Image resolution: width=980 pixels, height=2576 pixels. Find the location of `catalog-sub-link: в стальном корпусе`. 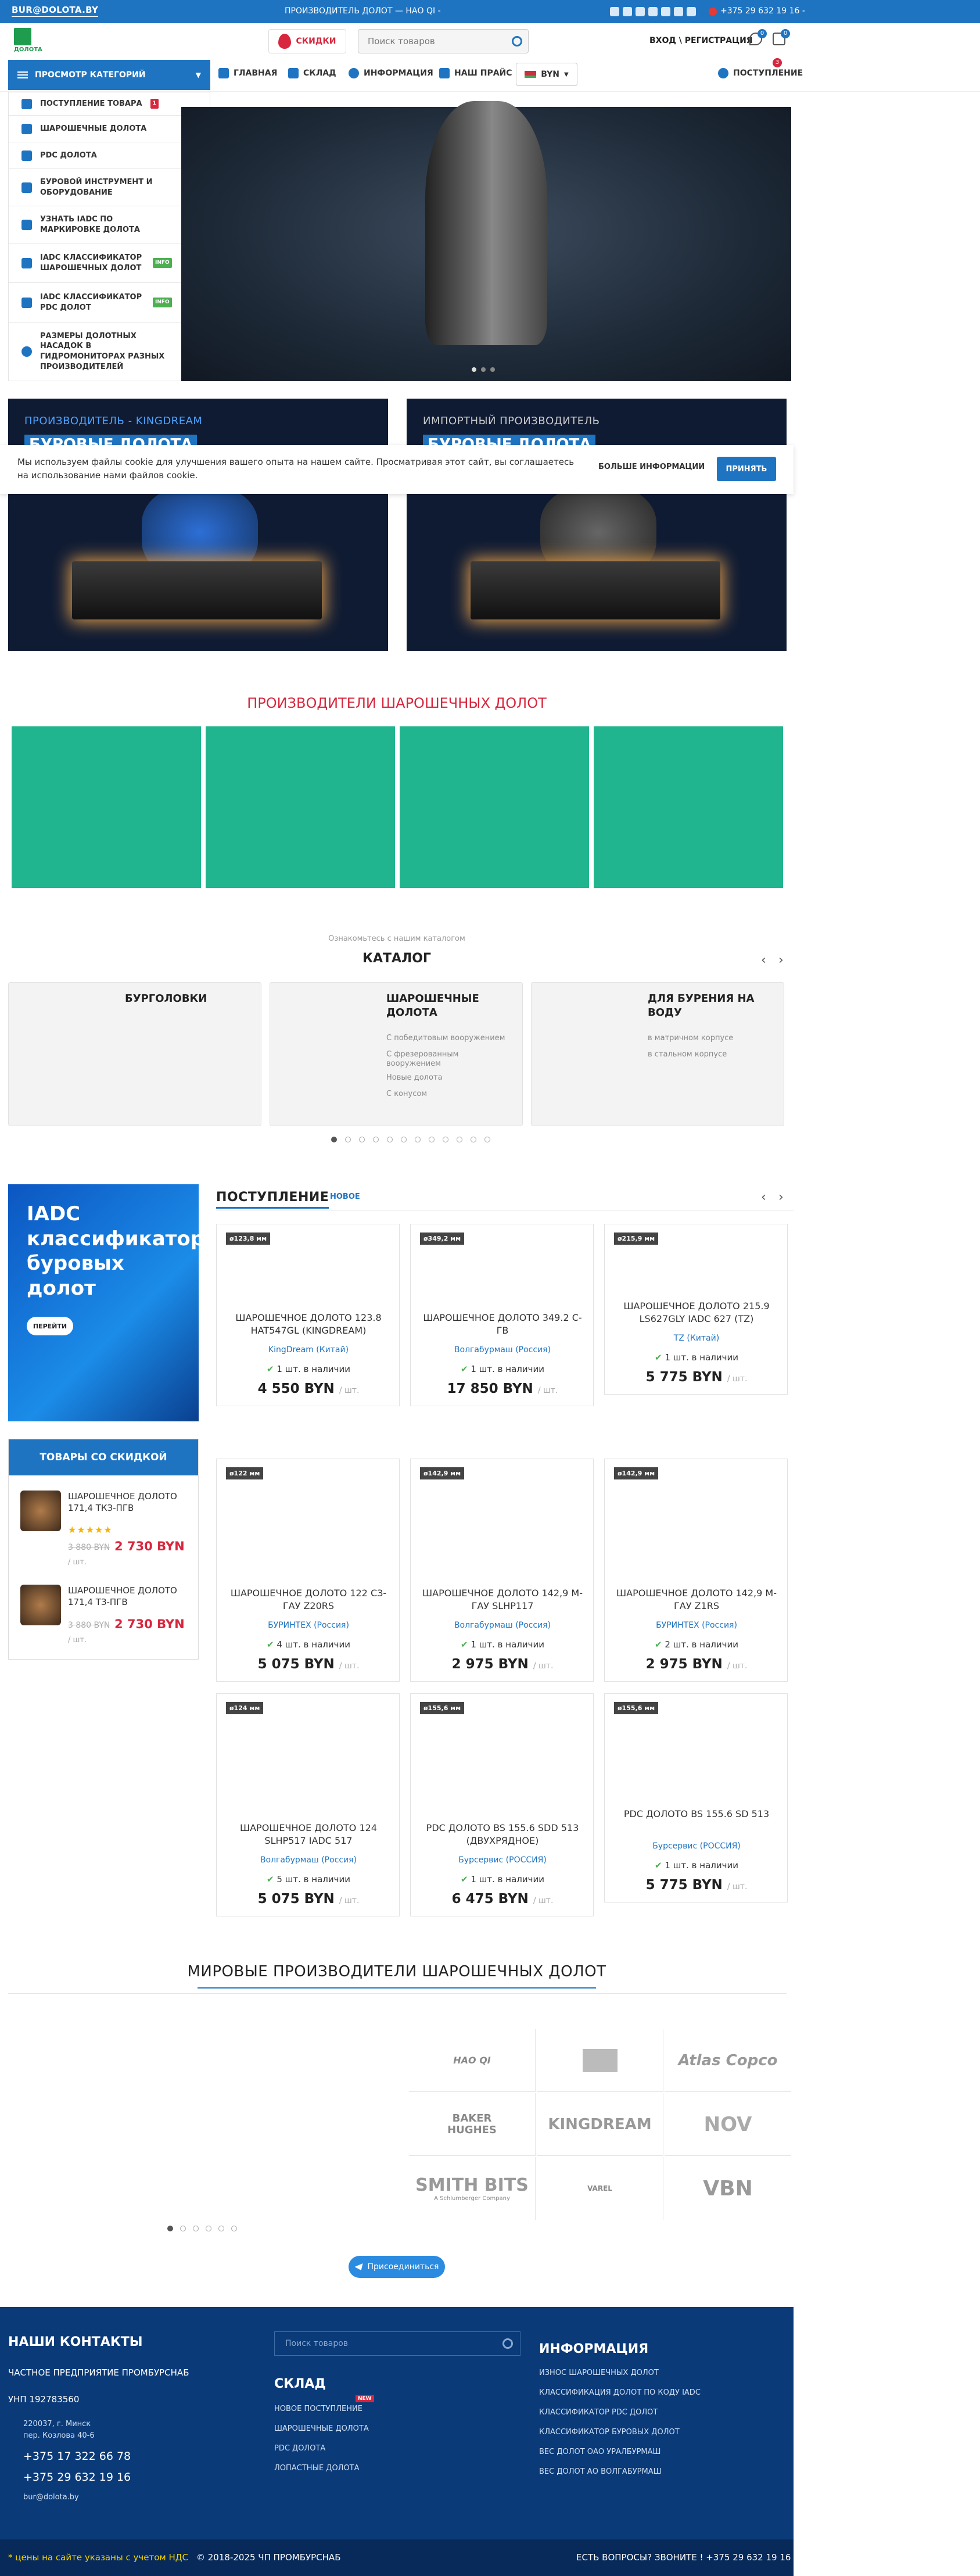

catalog-sub-link: в стальном корпусе is located at coordinates (688, 1054).